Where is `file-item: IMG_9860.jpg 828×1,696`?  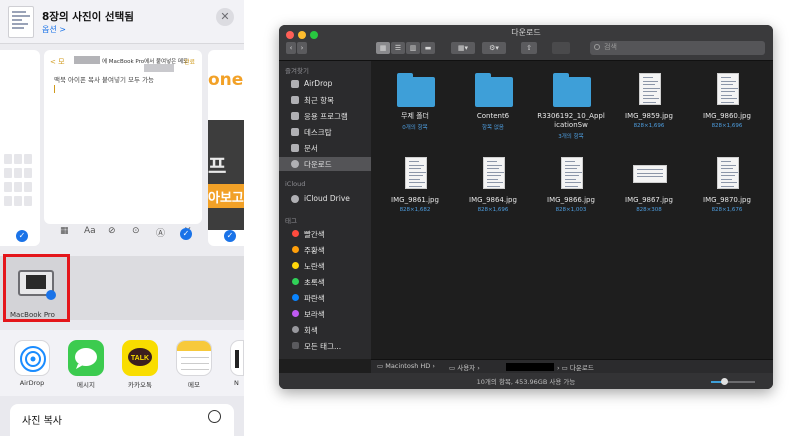 file-item: IMG_9860.jpg 828×1,696 is located at coordinates (727, 107).